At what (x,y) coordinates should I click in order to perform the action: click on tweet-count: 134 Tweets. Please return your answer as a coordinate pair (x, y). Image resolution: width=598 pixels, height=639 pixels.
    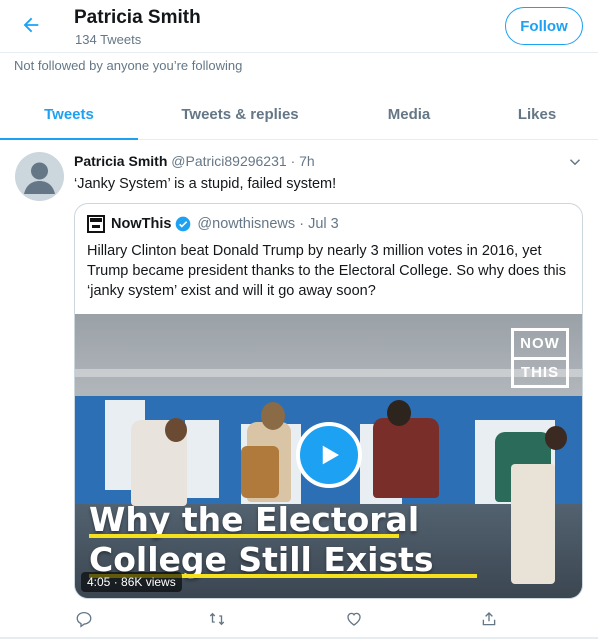
    Looking at the image, I should click on (108, 39).